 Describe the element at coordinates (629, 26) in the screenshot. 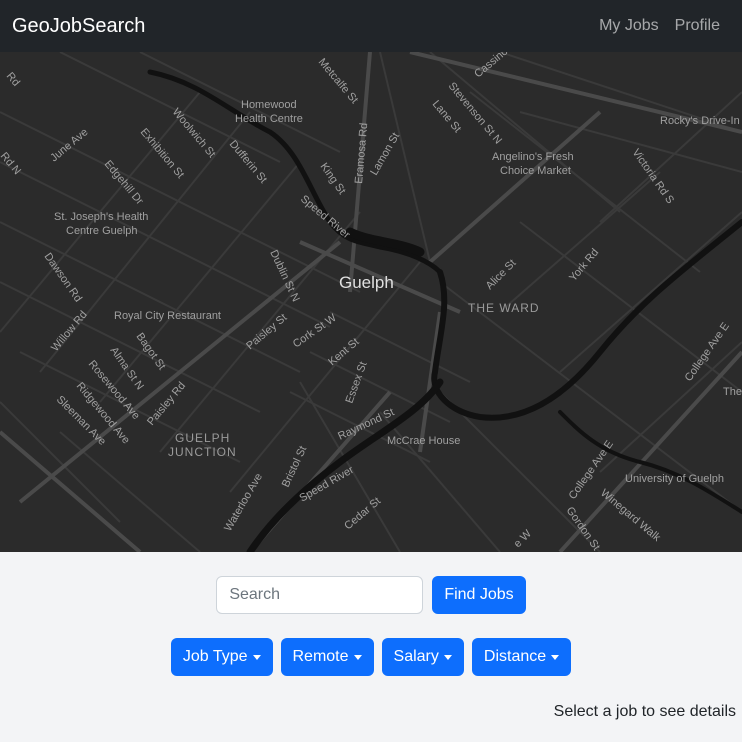

I see `nav-link-my-jobs: My Jobs` at that location.